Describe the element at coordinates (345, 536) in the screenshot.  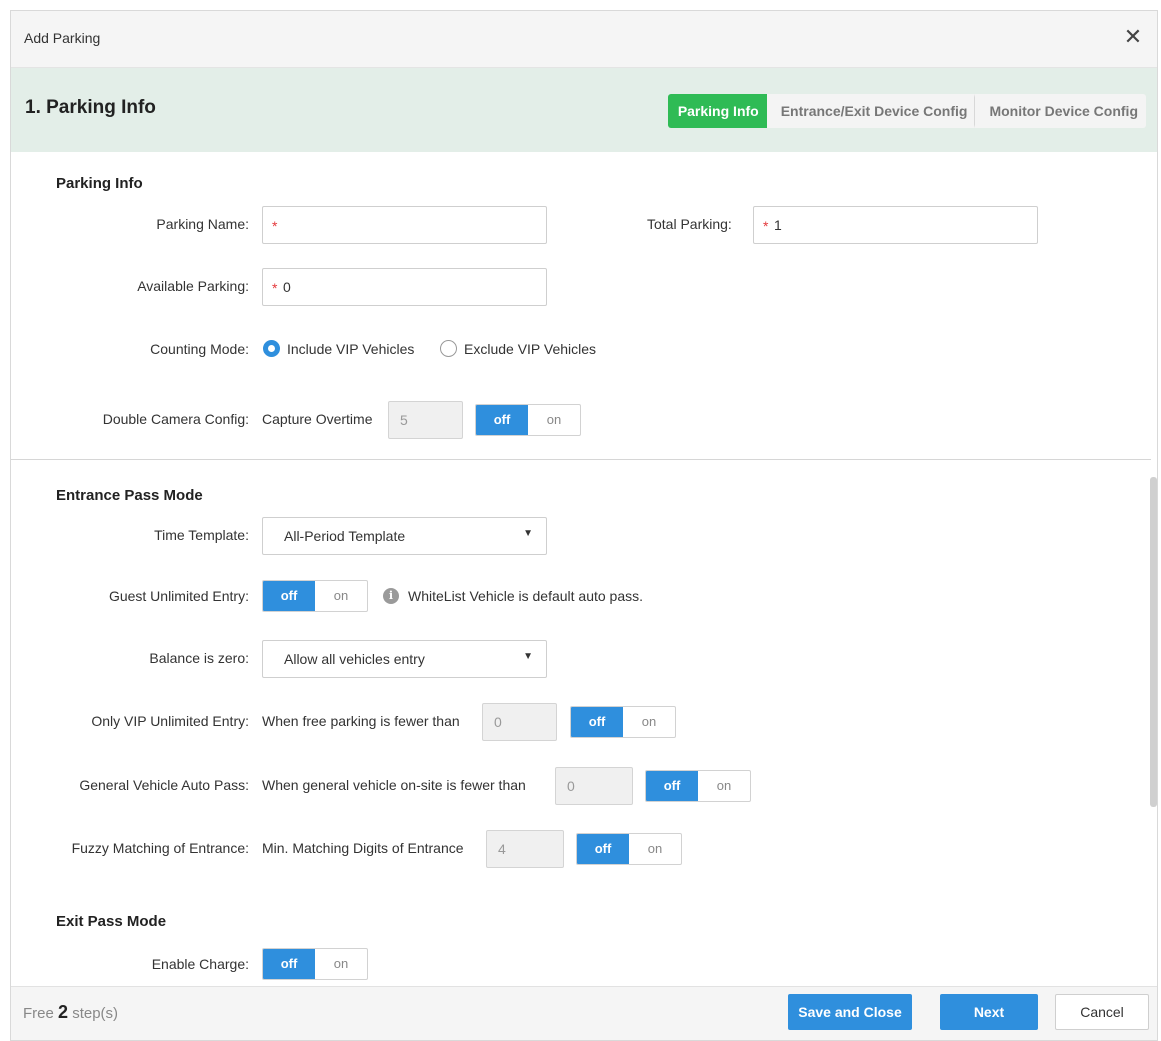
I see `time-template-value: All-Period Template` at that location.